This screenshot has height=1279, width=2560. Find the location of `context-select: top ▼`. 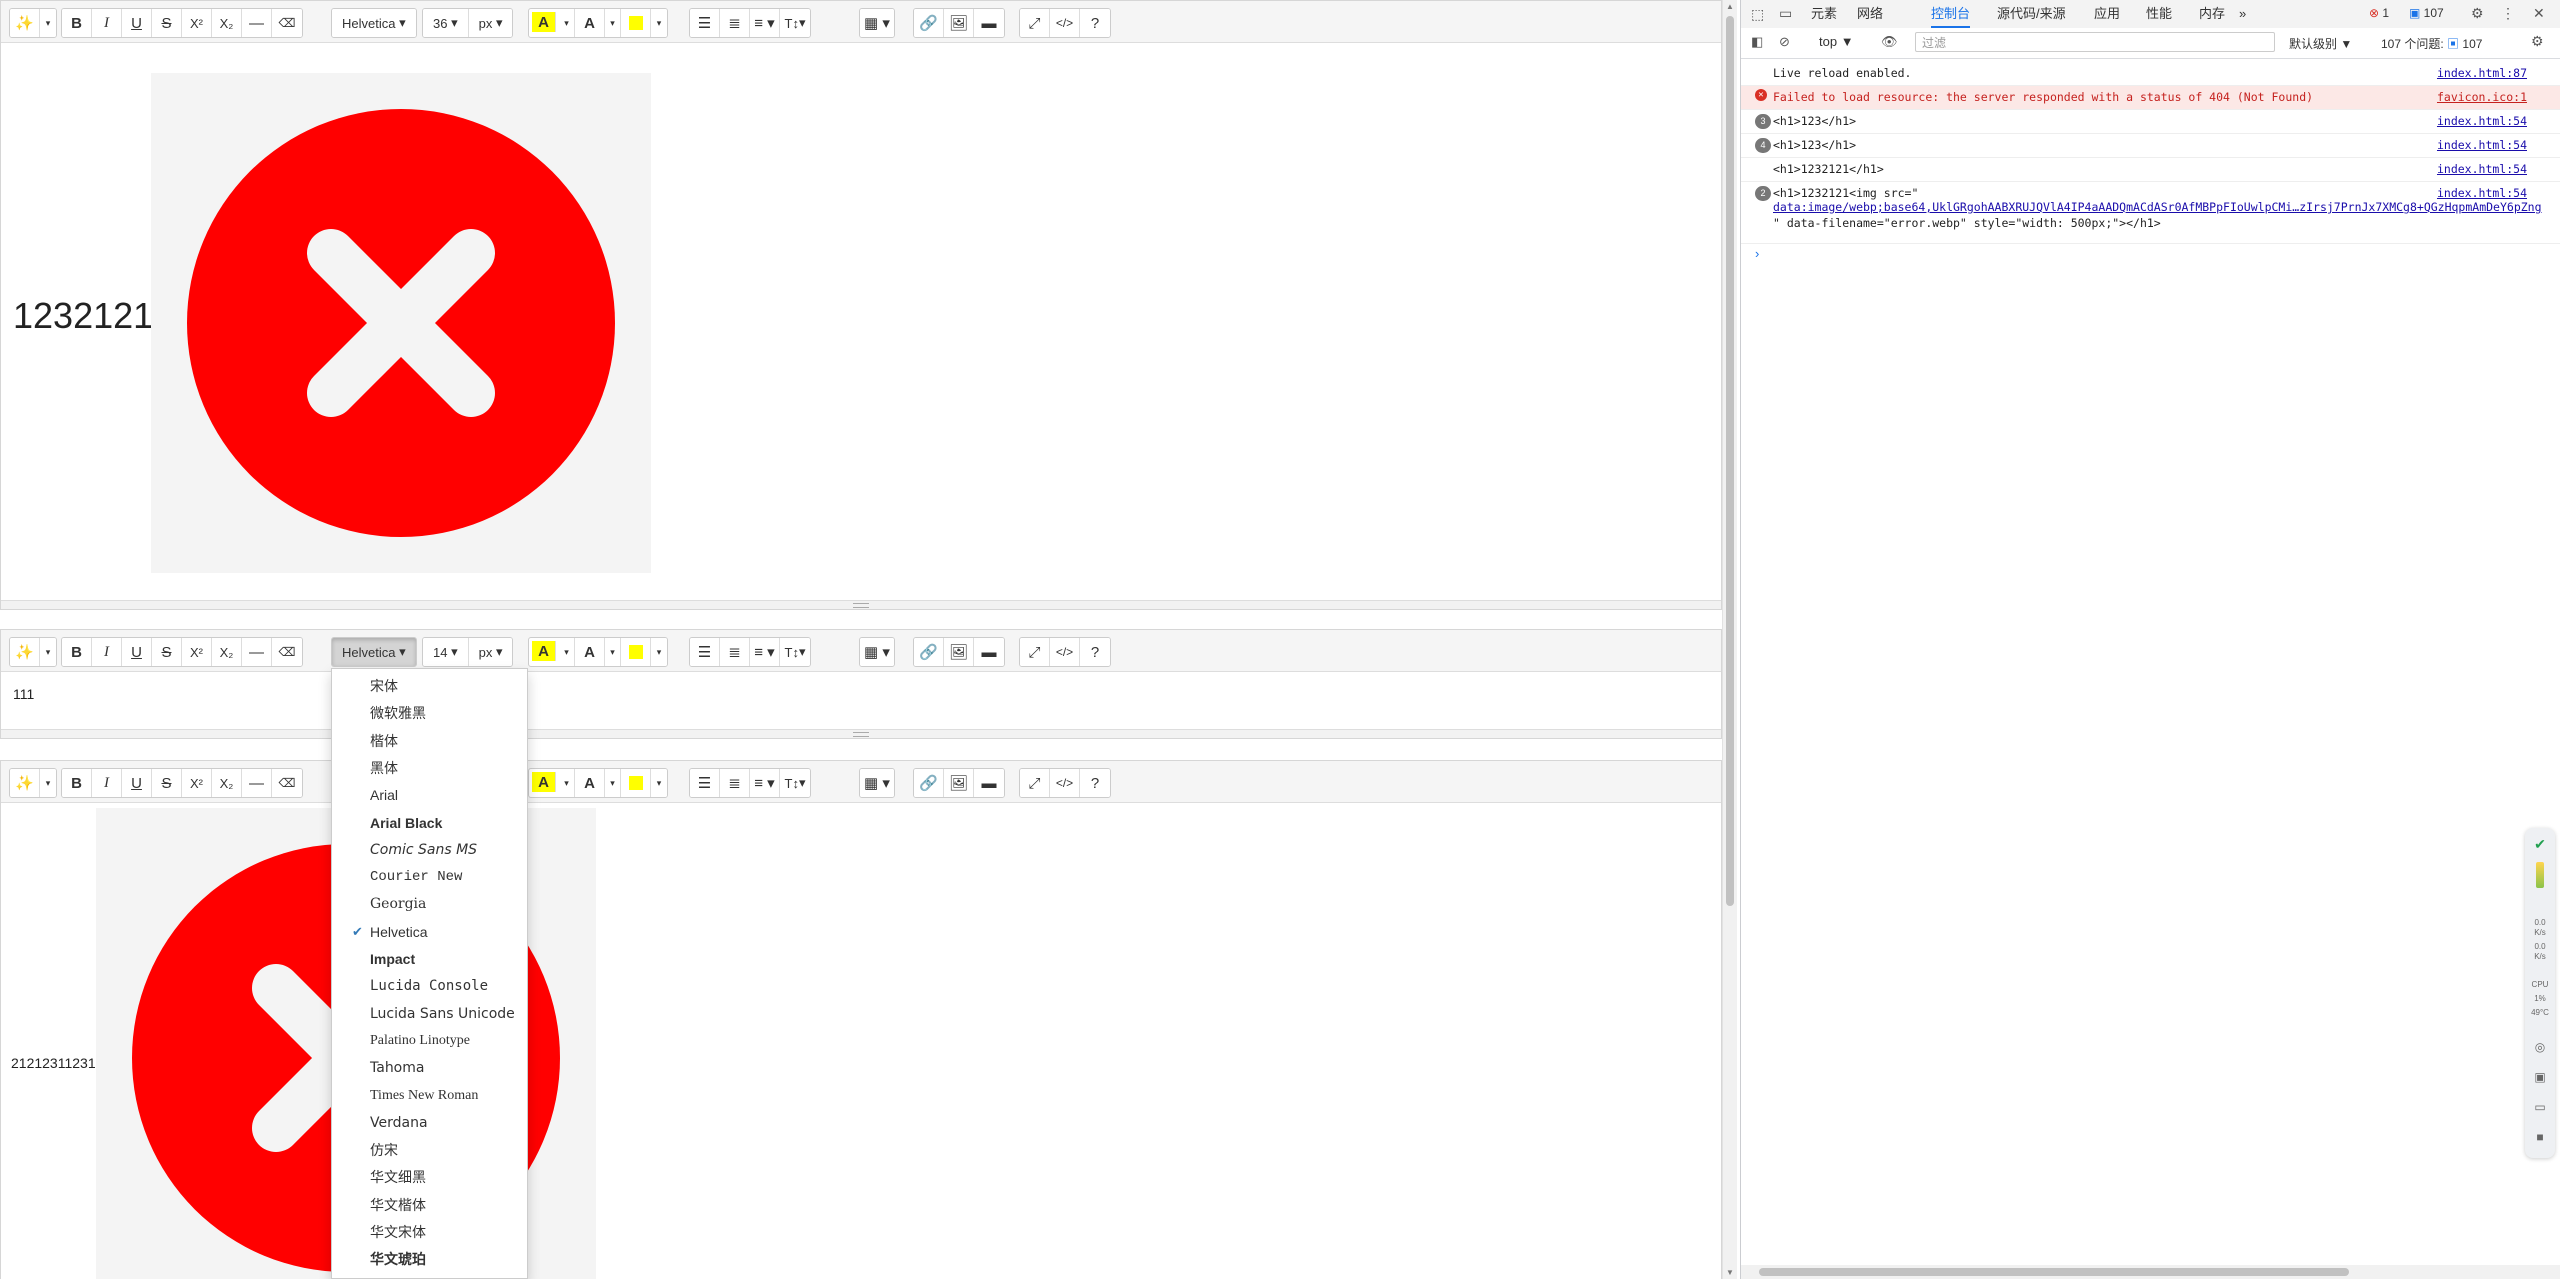

context-select: top ▼ is located at coordinates (1836, 41).